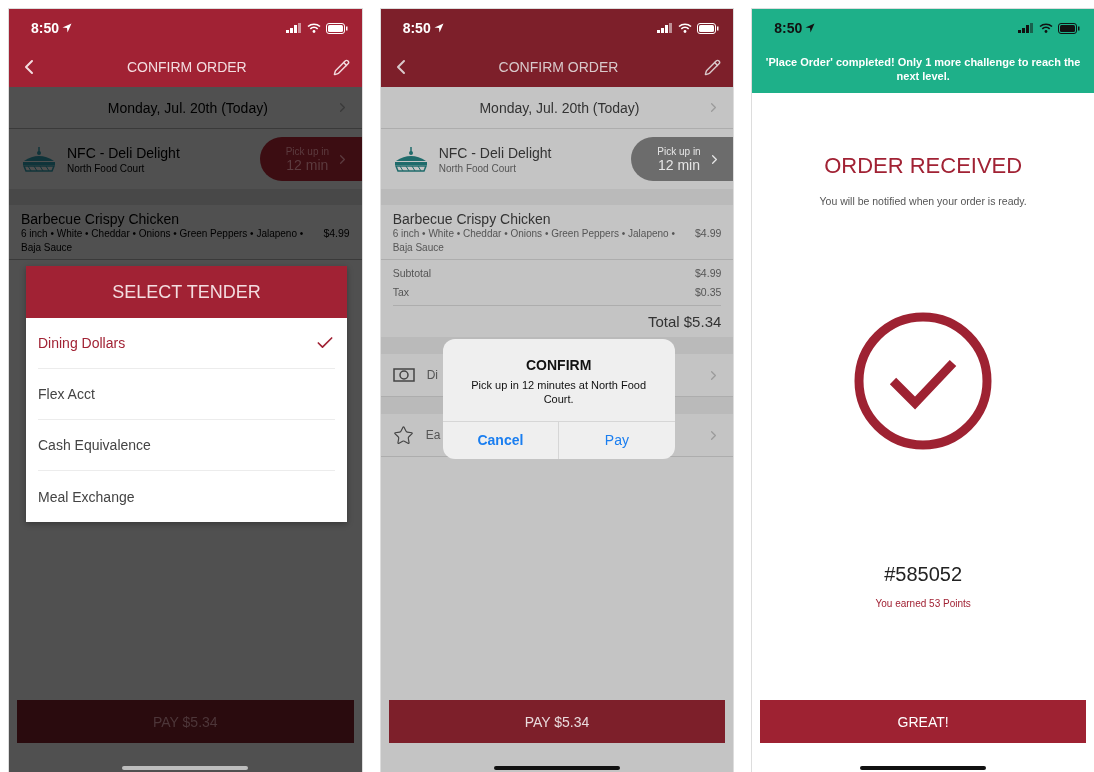  Describe the element at coordinates (400, 291) in the screenshot. I see `total-label: Tax` at that location.